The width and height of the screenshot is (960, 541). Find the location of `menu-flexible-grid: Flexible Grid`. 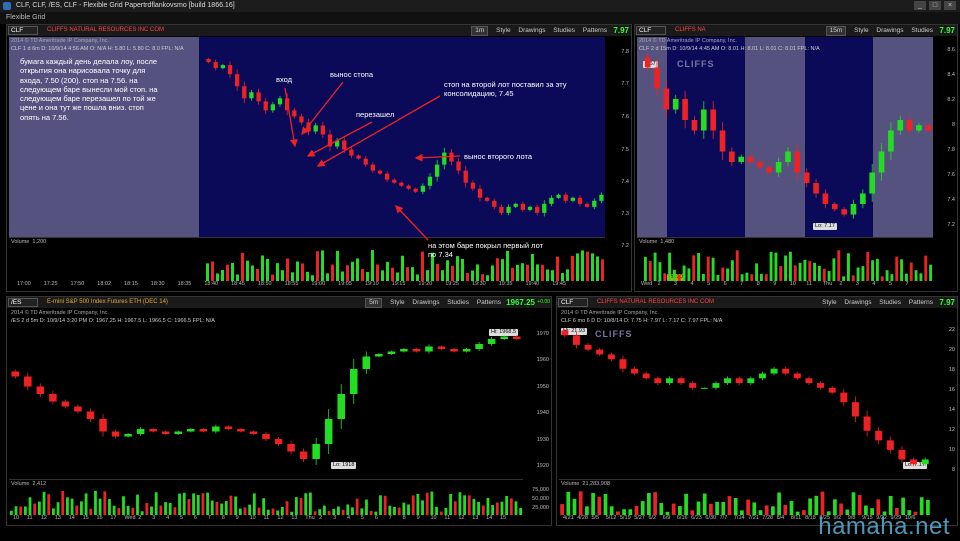

menu-flexible-grid: Flexible Grid is located at coordinates (25, 17).